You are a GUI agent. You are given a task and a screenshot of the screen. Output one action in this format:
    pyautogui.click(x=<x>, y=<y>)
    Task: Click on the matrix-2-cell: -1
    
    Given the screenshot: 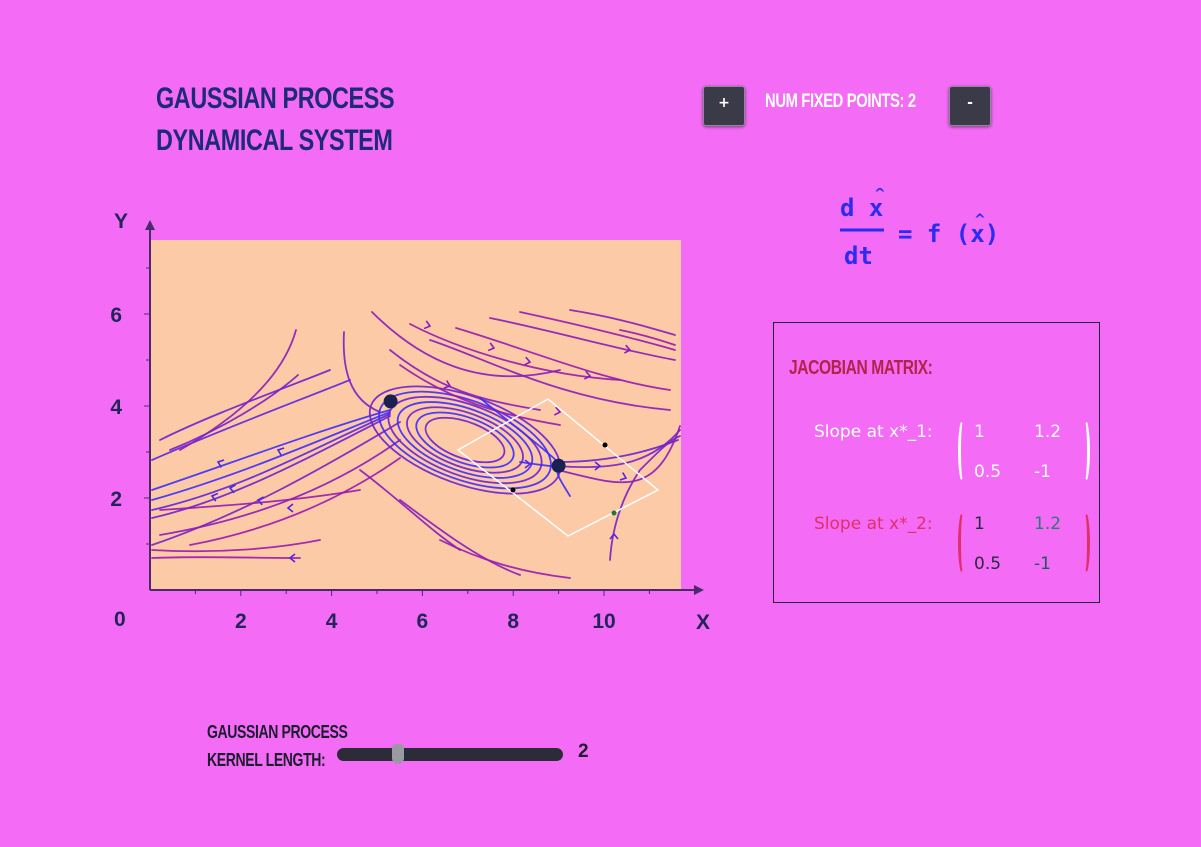 What is the action you would take?
    pyautogui.click(x=1042, y=564)
    